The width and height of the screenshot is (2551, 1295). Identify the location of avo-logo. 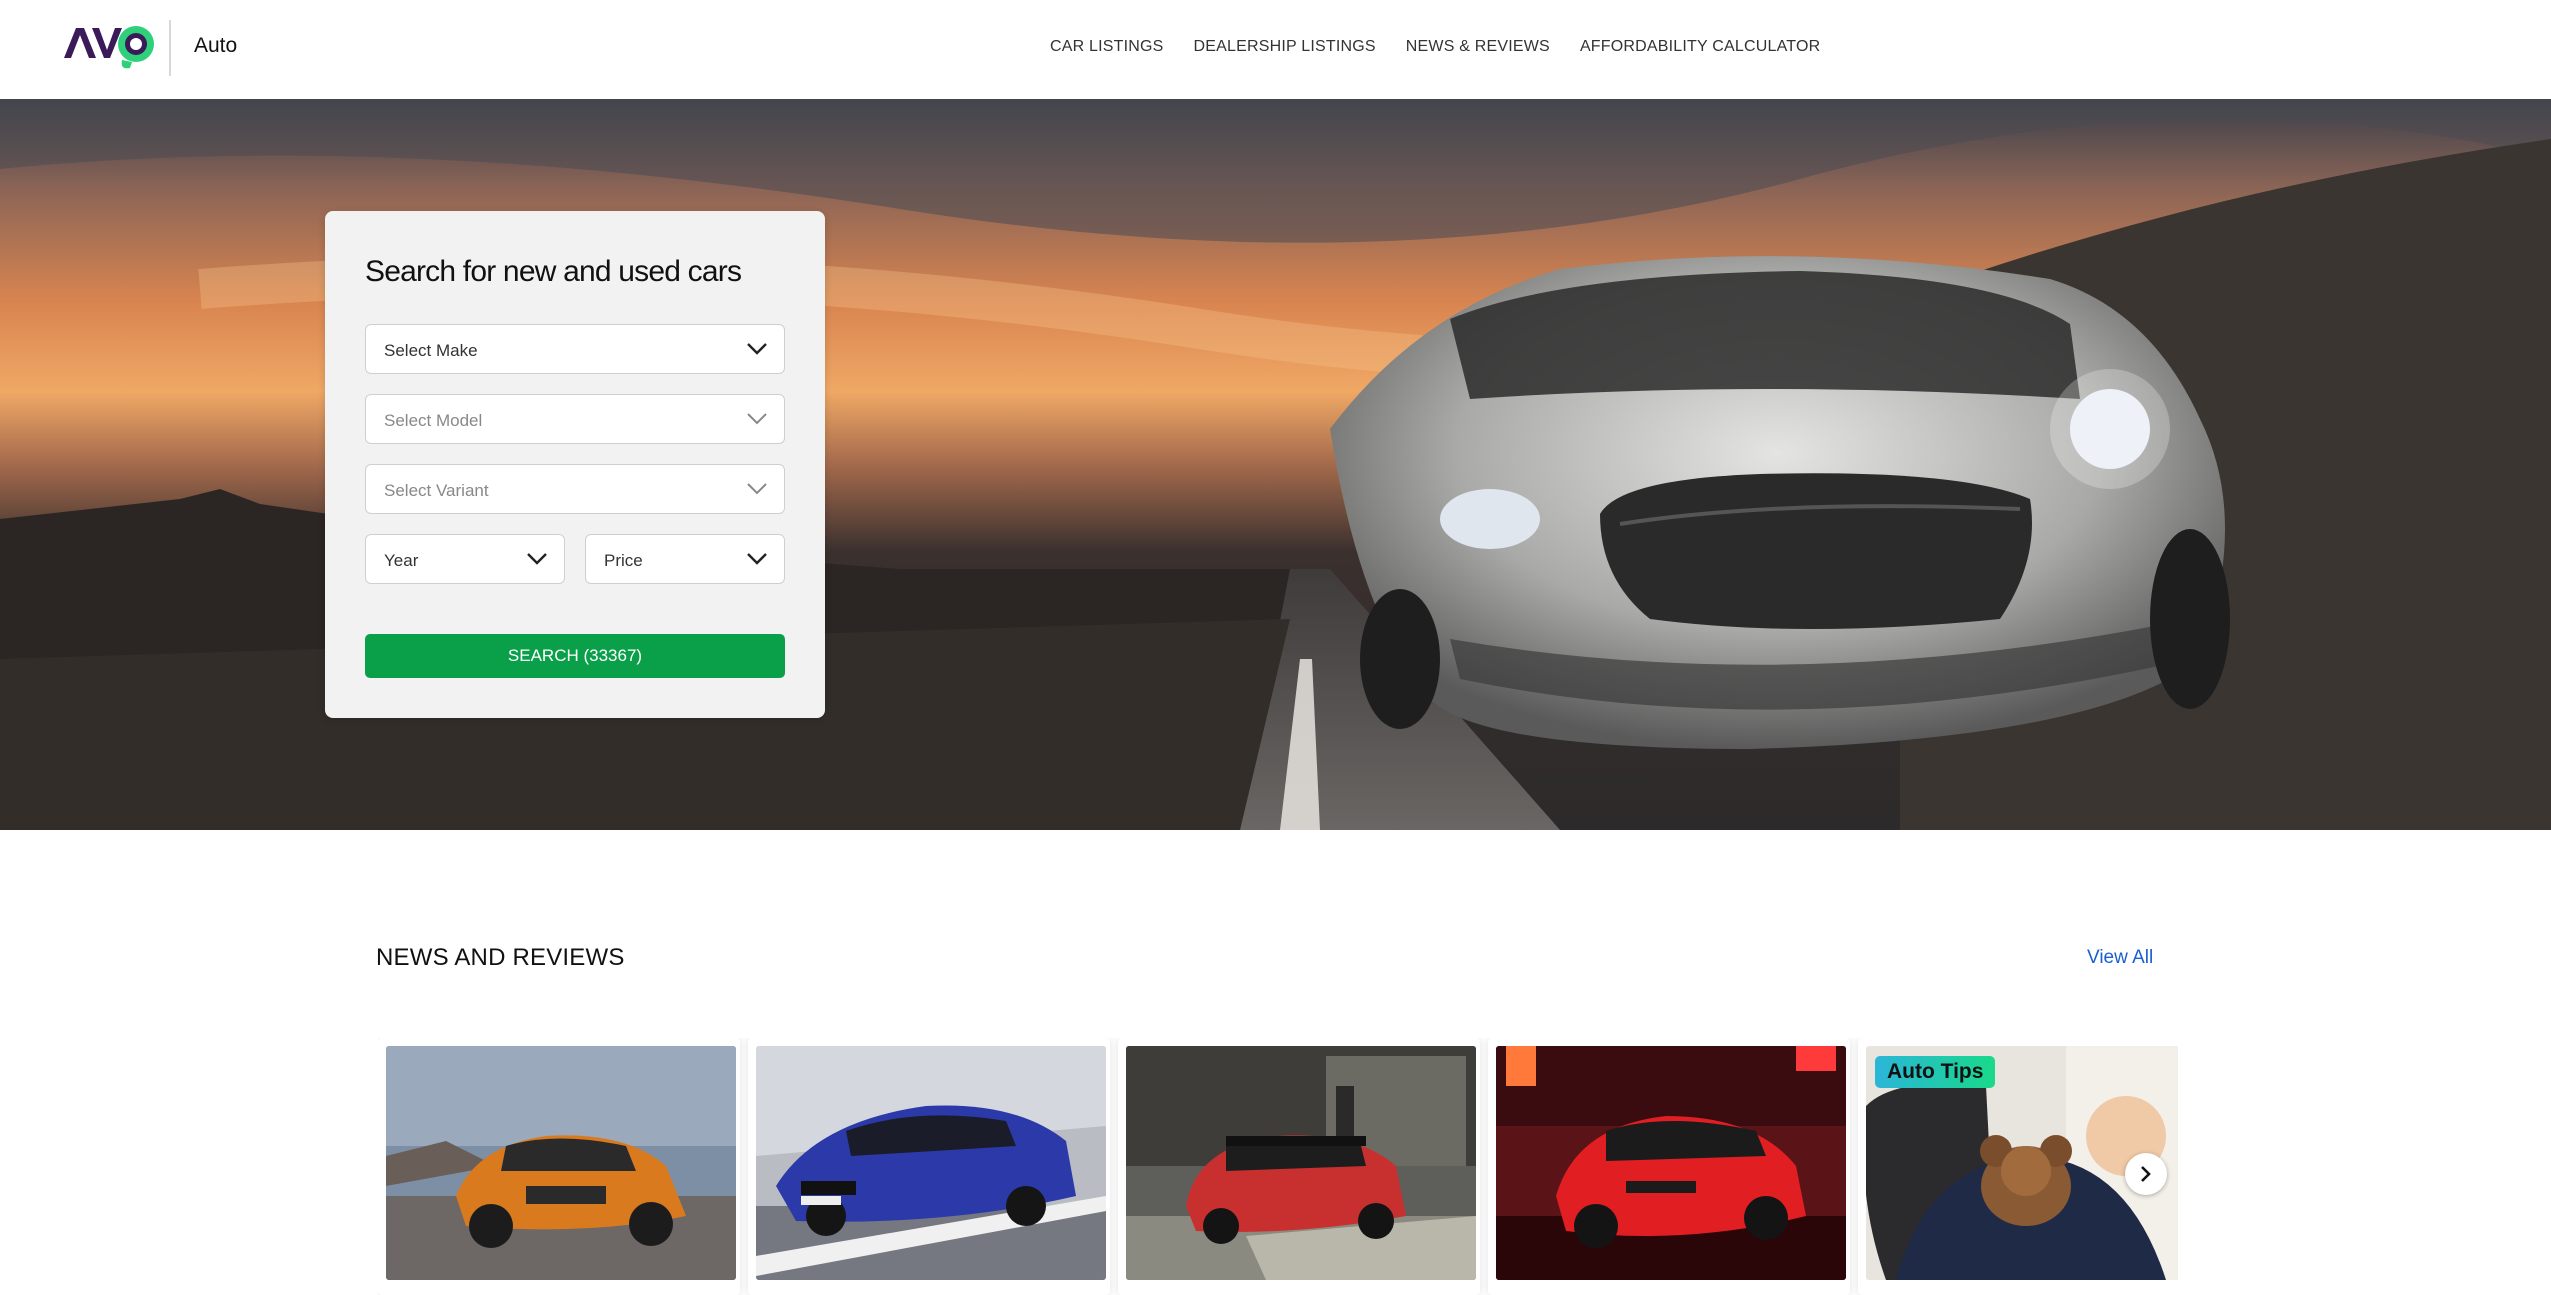
(110, 45).